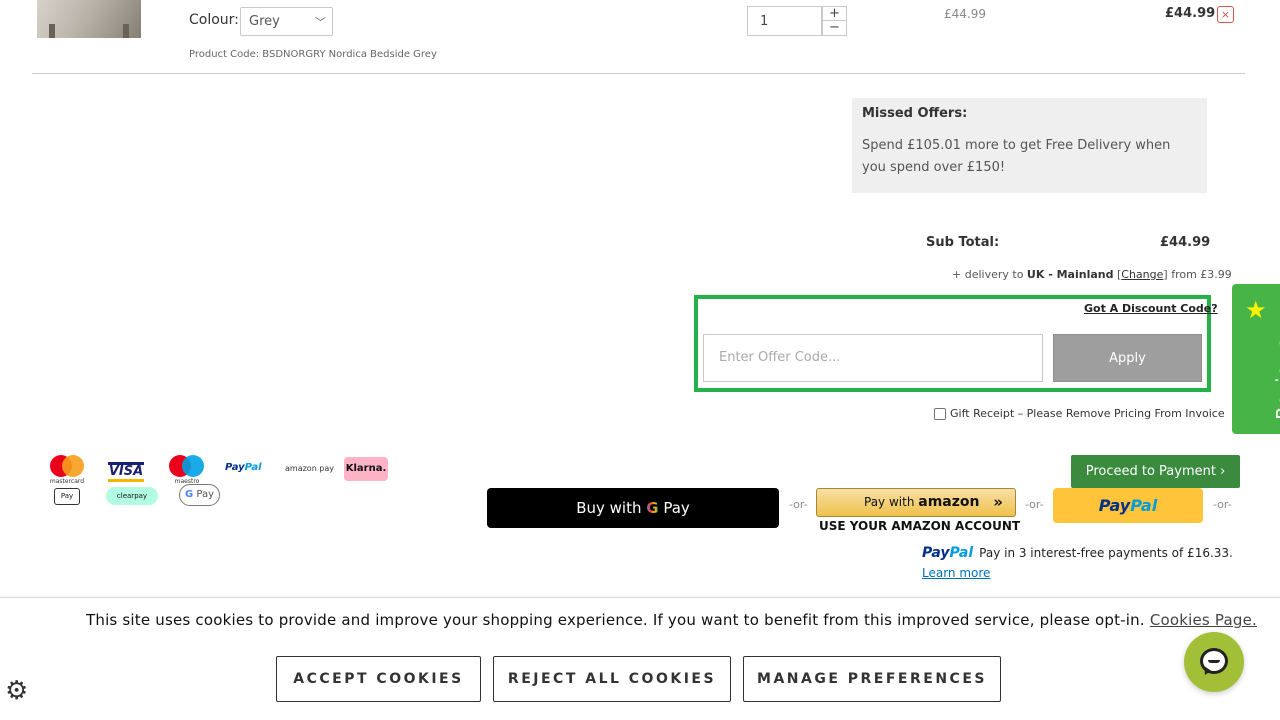  Describe the element at coordinates (187, 470) in the screenshot. I see `maestro-logo: maestro` at that location.